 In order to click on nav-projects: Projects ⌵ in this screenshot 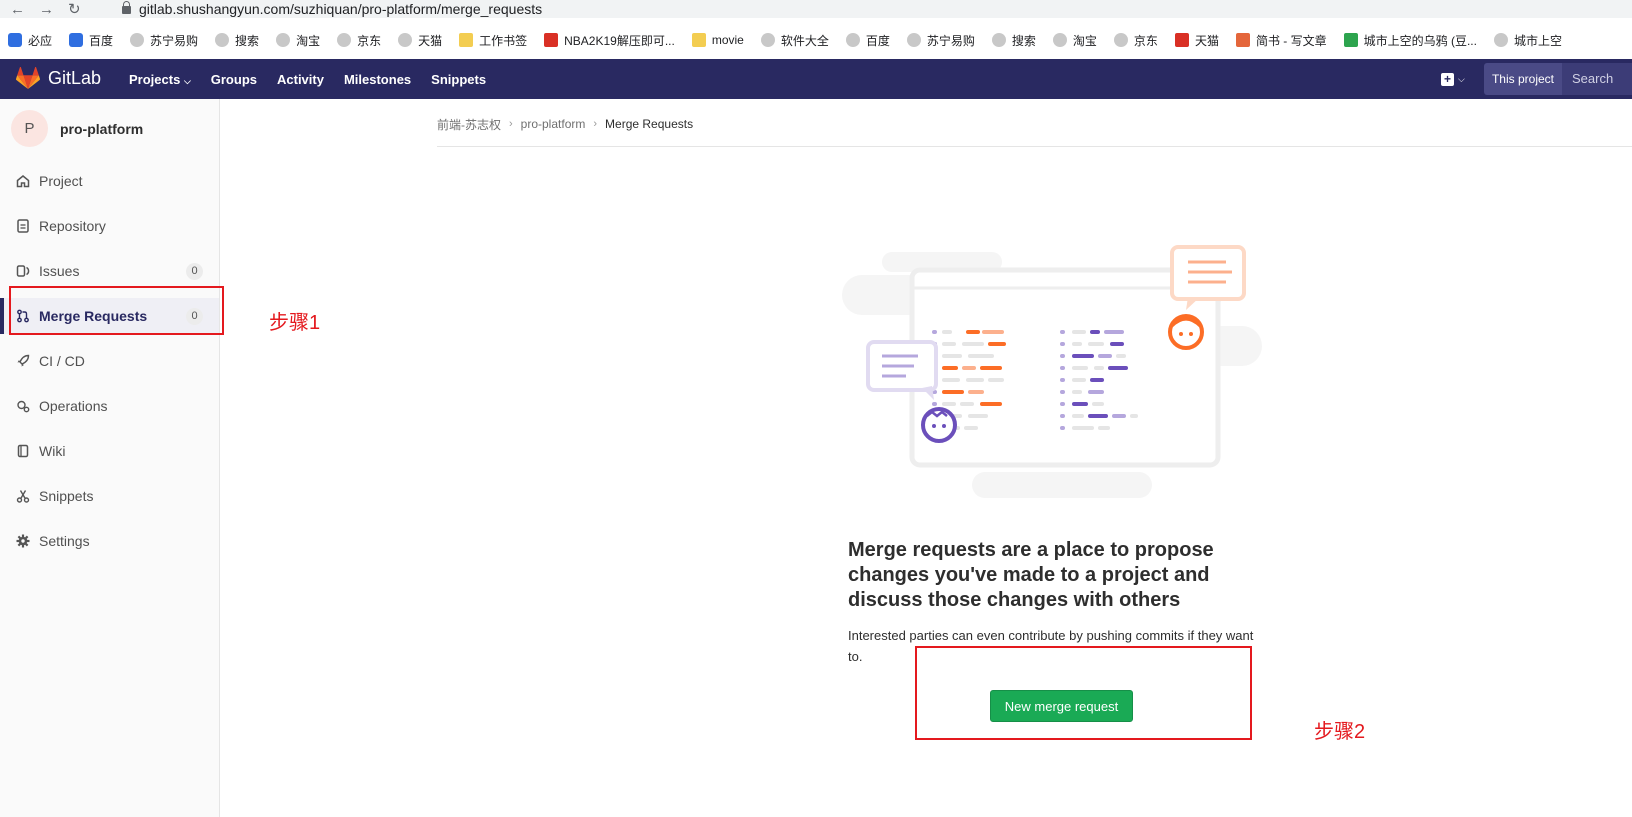, I will do `click(160, 79)`.